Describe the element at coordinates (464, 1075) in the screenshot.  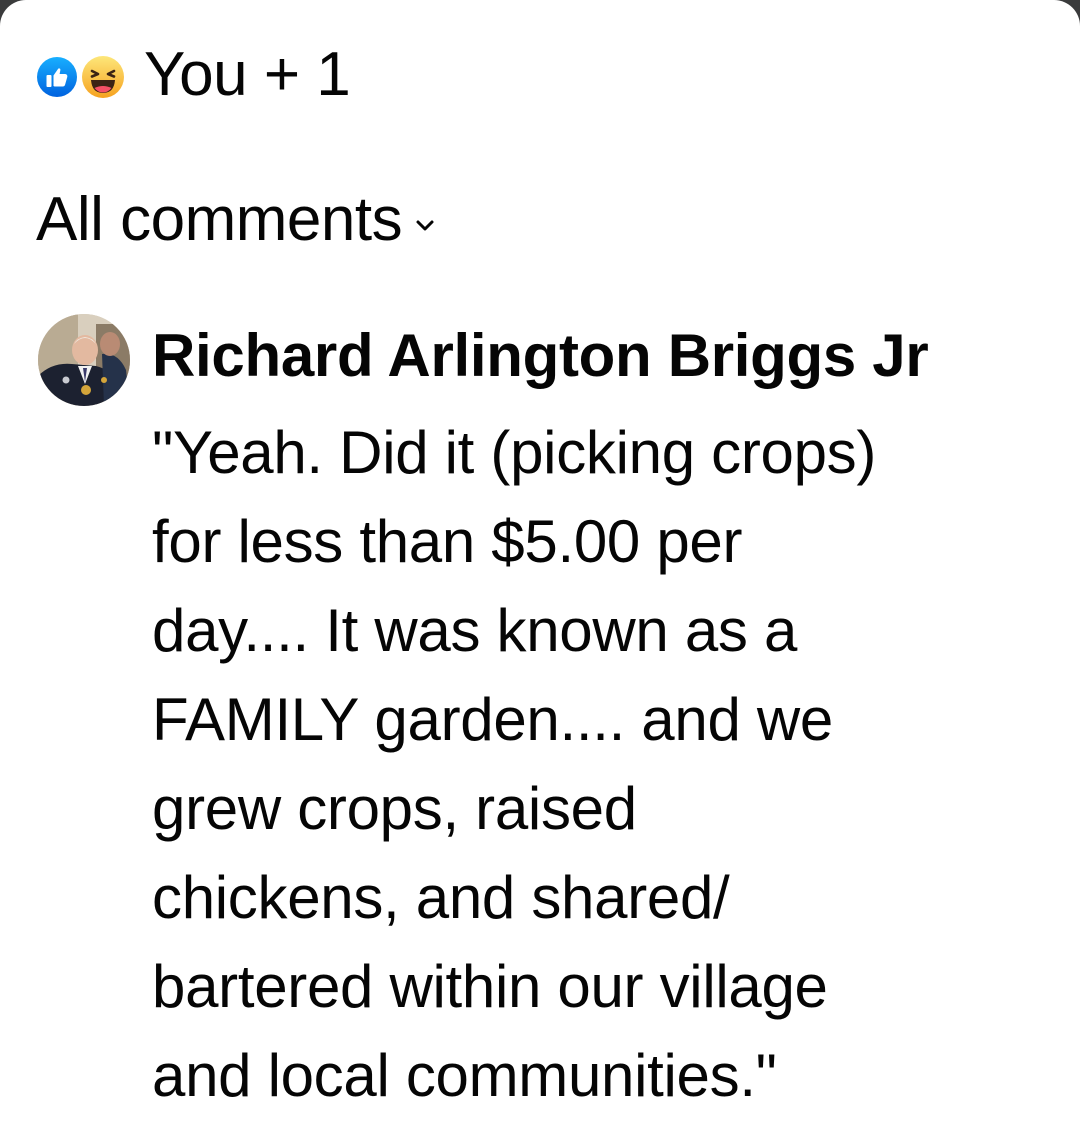
I see `comment-text-line: and local communities."` at that location.